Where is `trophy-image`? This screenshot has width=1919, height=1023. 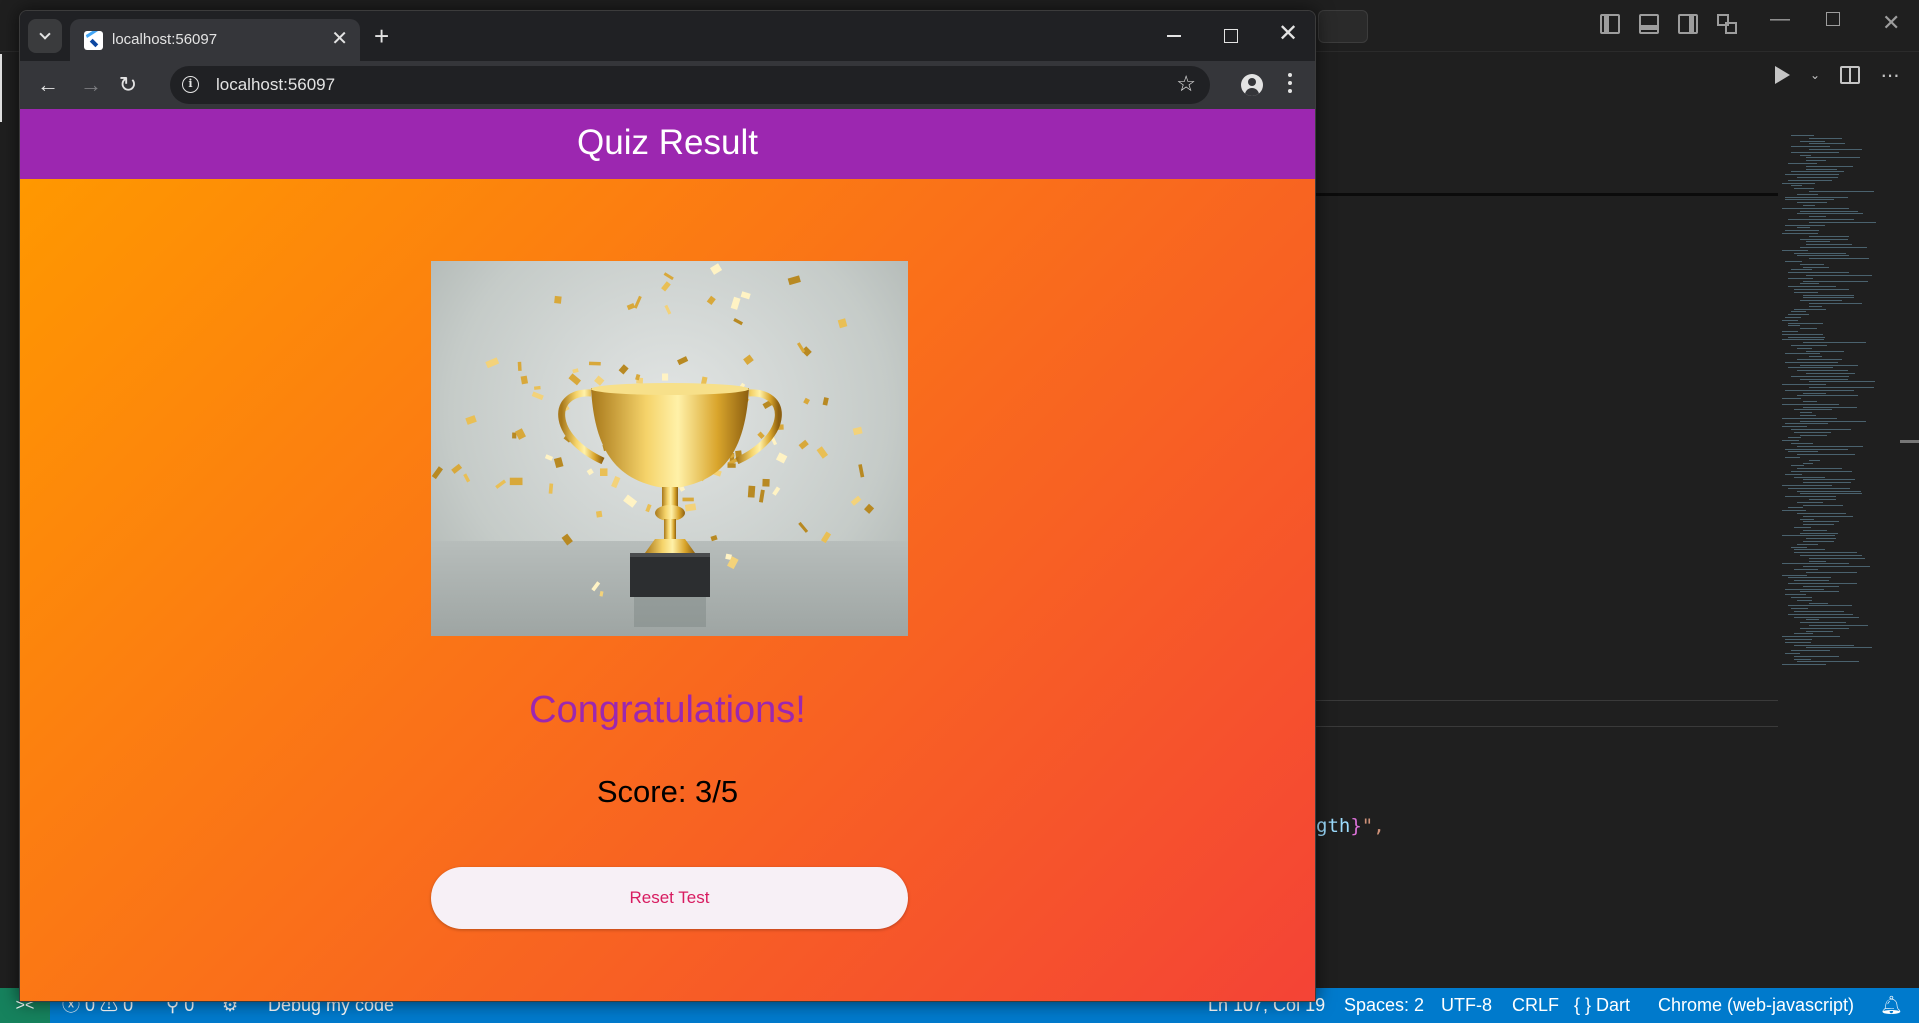 trophy-image is located at coordinates (669, 448).